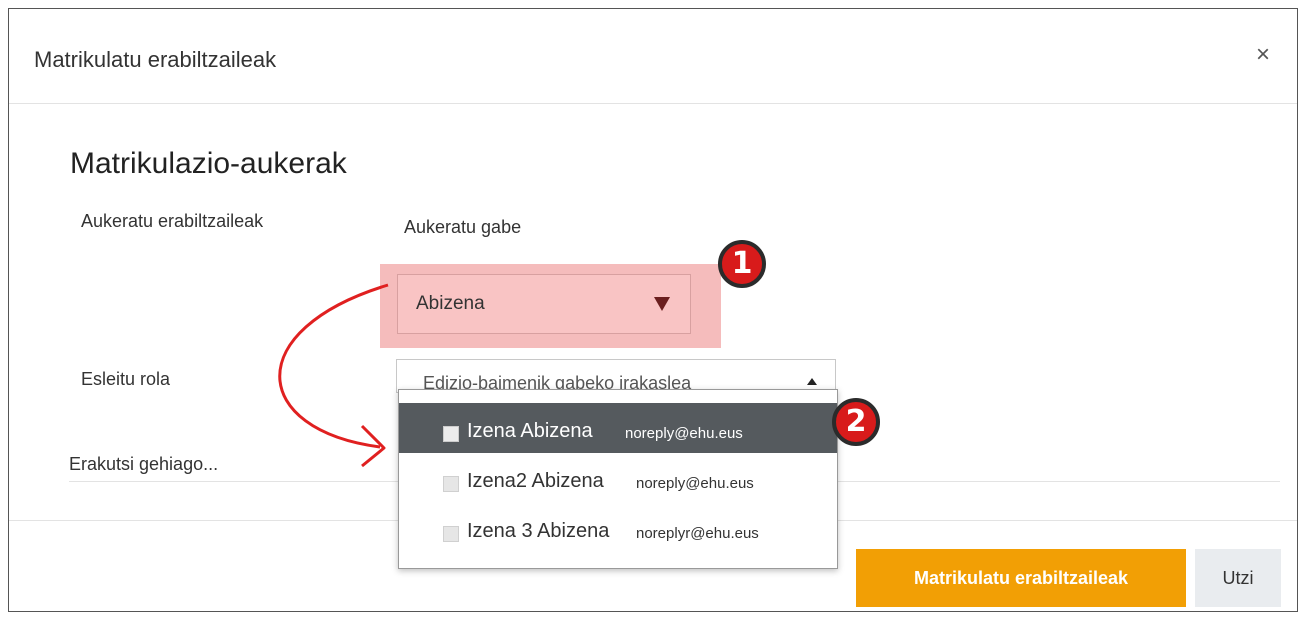 This screenshot has height=620, width=1306. Describe the element at coordinates (856, 422) in the screenshot. I see `annotation-badge-2: 2` at that location.